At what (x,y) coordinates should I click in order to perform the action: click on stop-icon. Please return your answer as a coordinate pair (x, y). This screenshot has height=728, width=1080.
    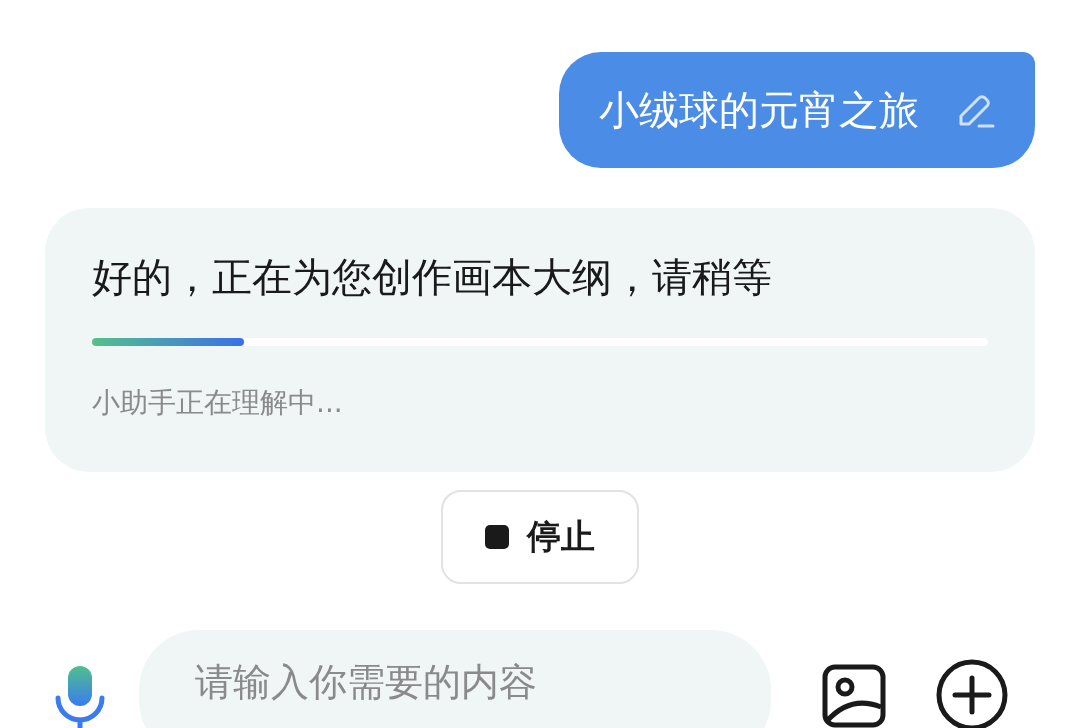
    Looking at the image, I should click on (497, 537).